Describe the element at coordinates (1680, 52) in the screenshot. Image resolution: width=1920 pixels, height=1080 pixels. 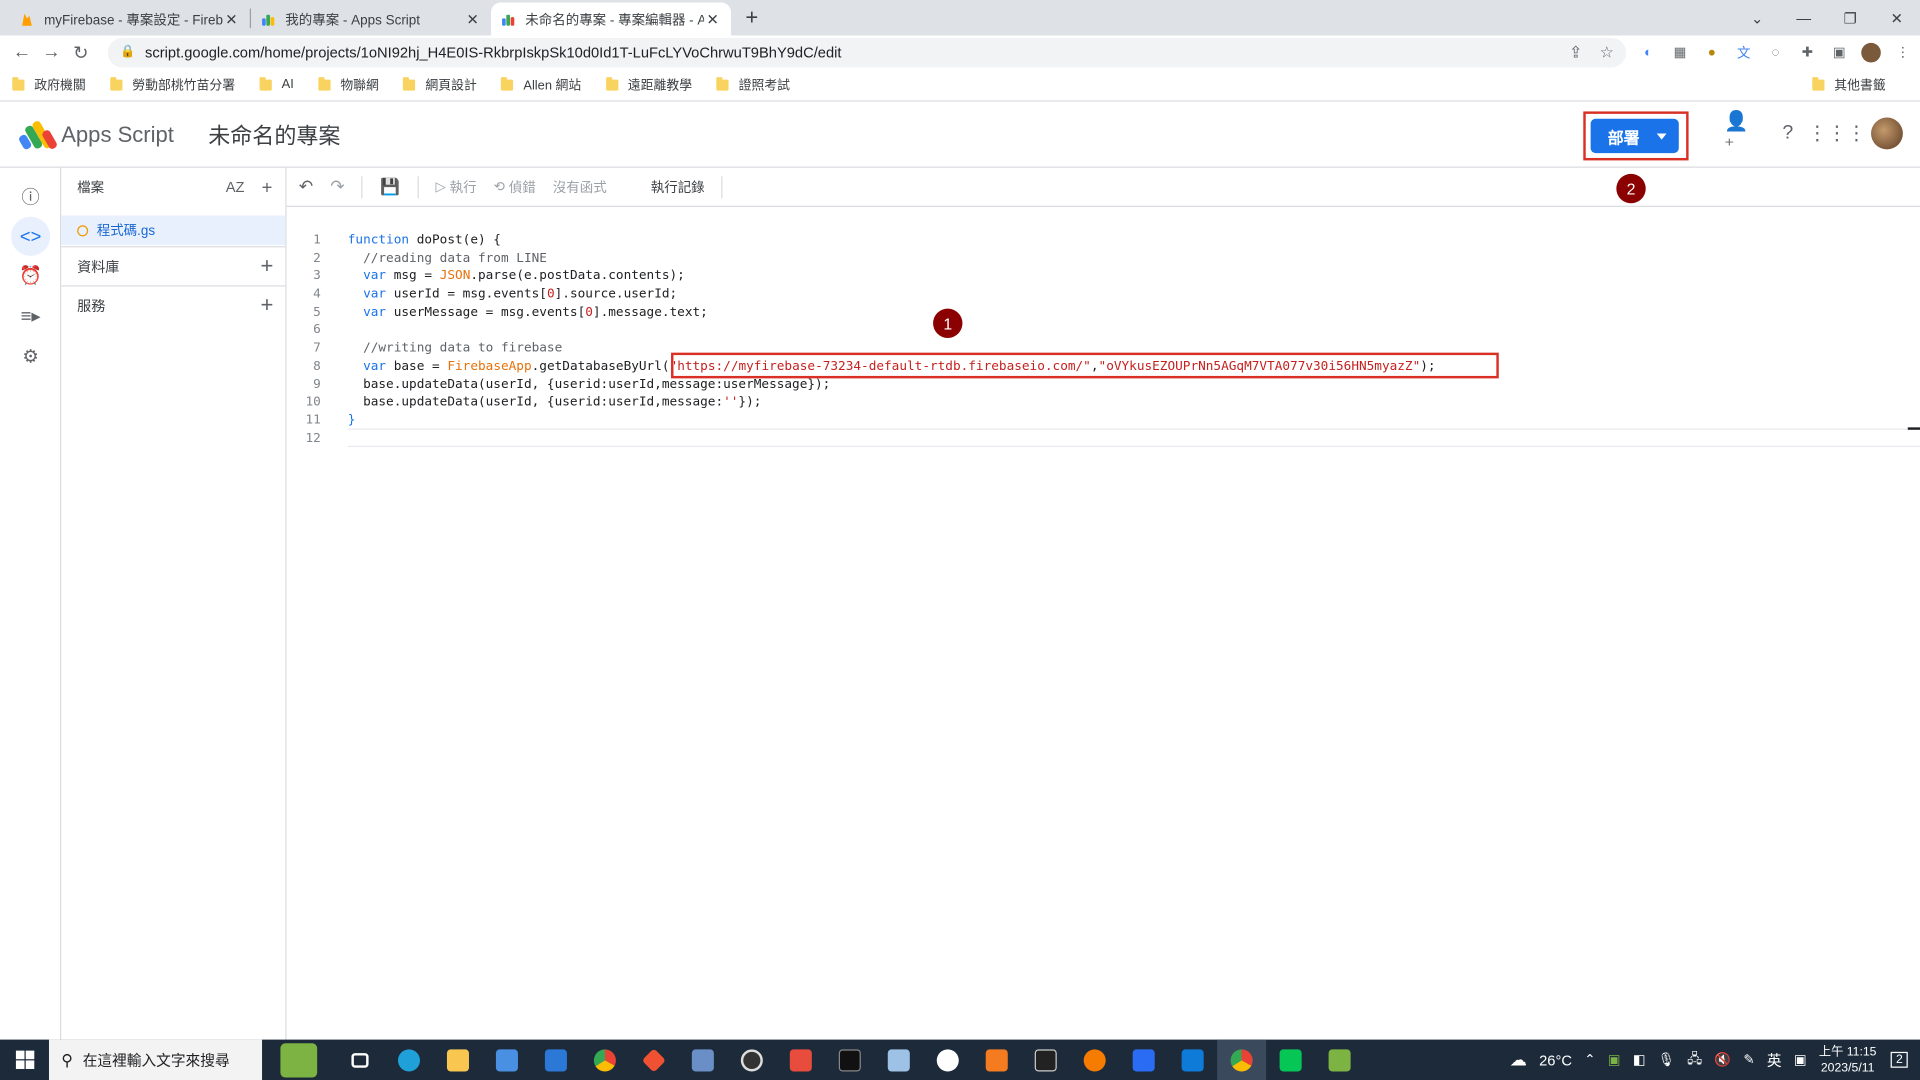
I see `extension-icon: ▦` at that location.